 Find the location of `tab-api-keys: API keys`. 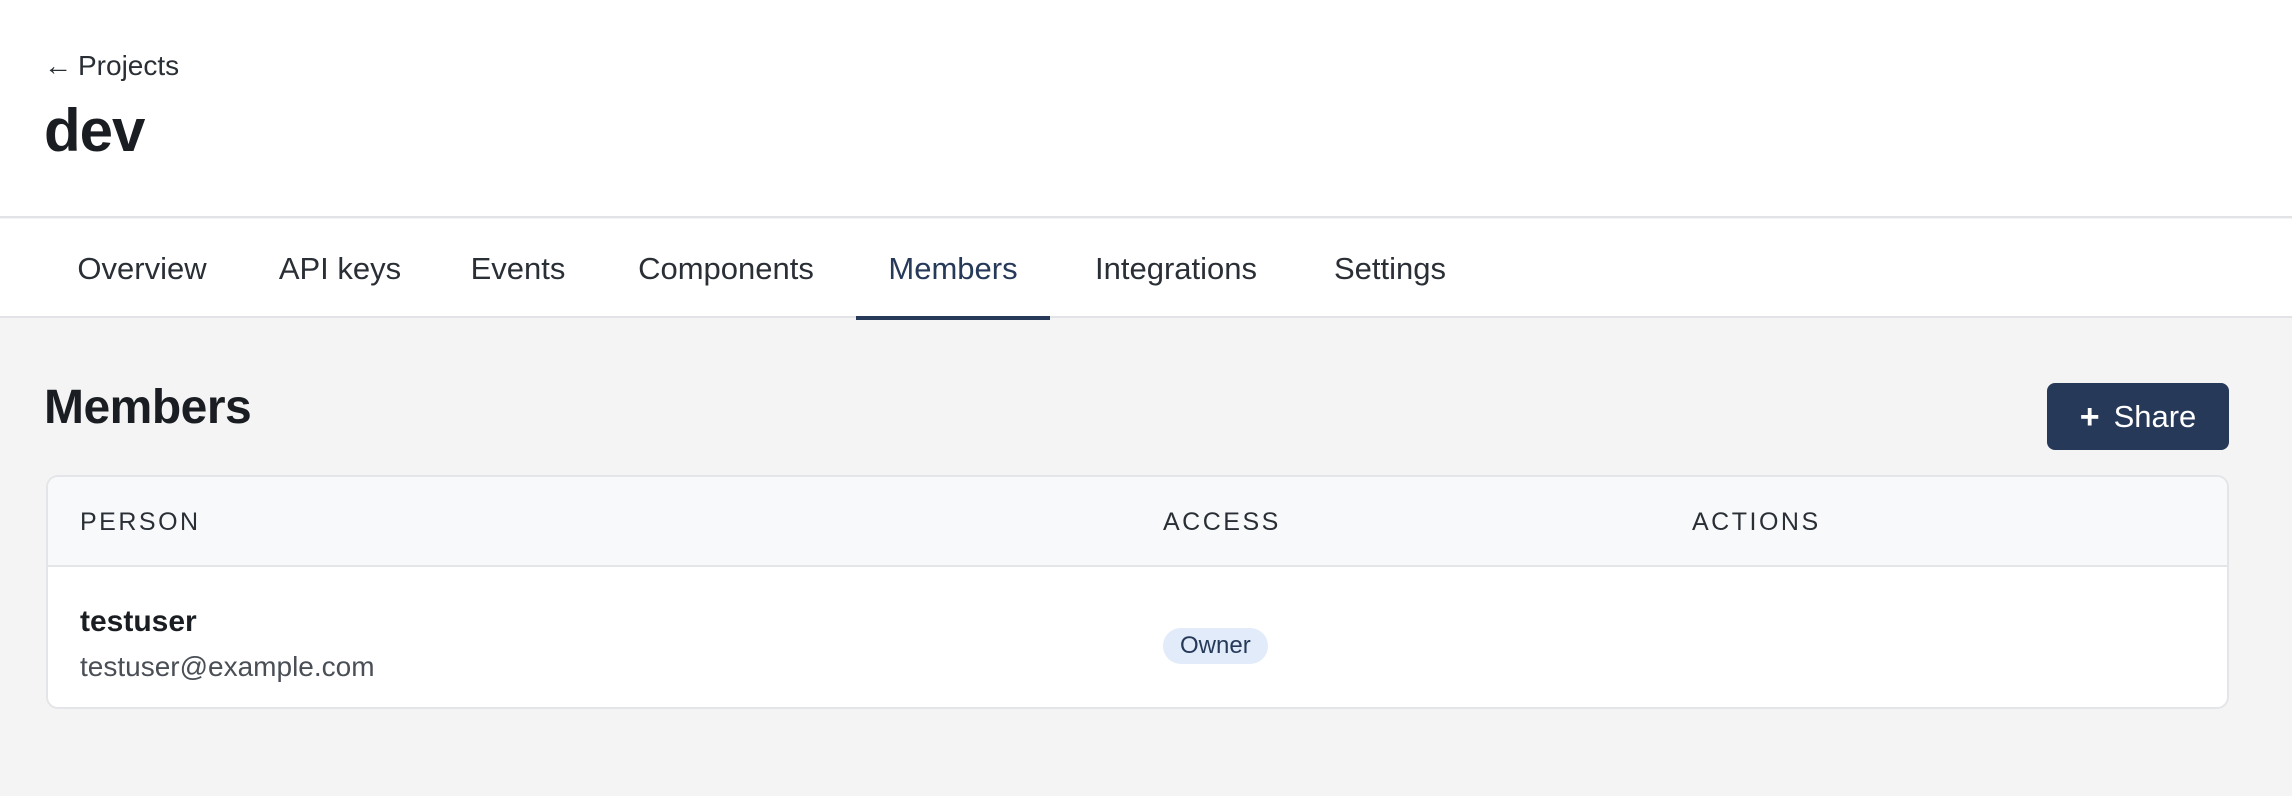

tab-api-keys: API keys is located at coordinates (340, 268).